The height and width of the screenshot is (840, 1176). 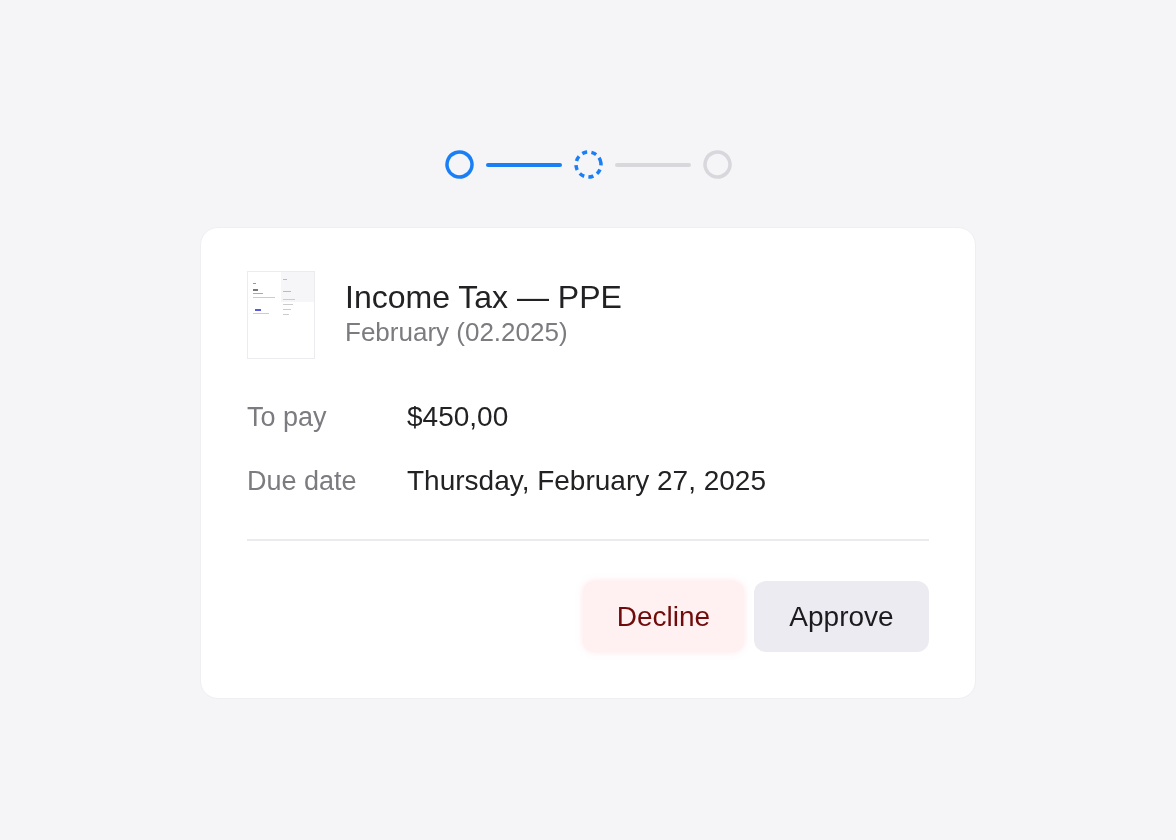 I want to click on detail-value: $450,00, so click(x=458, y=417).